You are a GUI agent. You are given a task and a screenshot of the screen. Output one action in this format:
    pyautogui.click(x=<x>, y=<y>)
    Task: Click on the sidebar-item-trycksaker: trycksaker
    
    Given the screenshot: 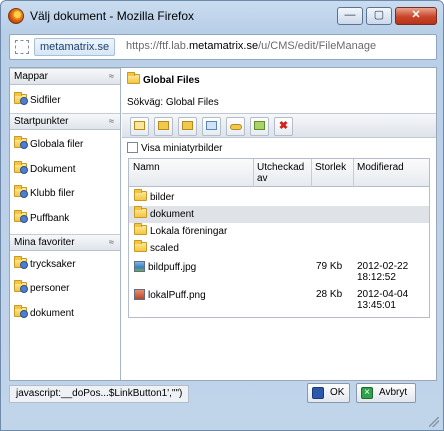 What is the action you would take?
    pyautogui.click(x=45, y=264)
    